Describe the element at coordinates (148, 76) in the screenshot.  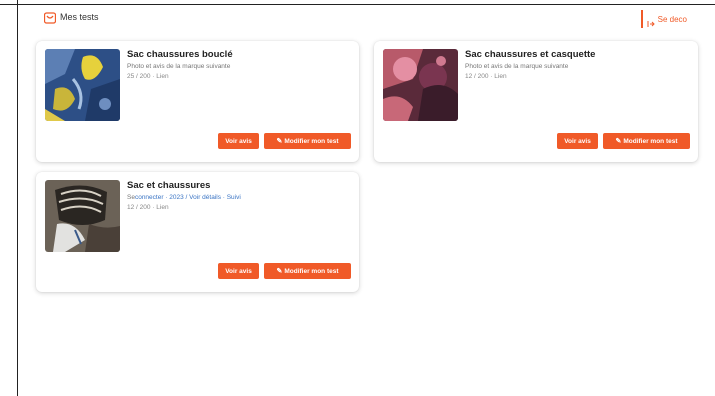
I see `card-meta: 25 / 200 · Lien` at that location.